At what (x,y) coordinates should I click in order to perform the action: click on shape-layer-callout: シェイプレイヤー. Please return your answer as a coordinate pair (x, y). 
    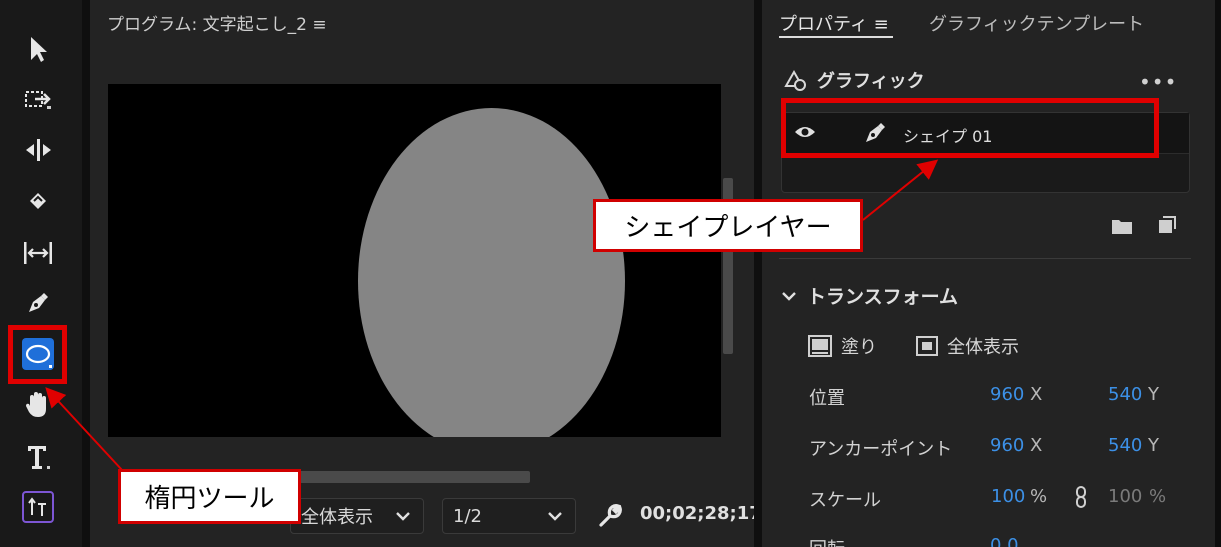
    Looking at the image, I should click on (728, 225).